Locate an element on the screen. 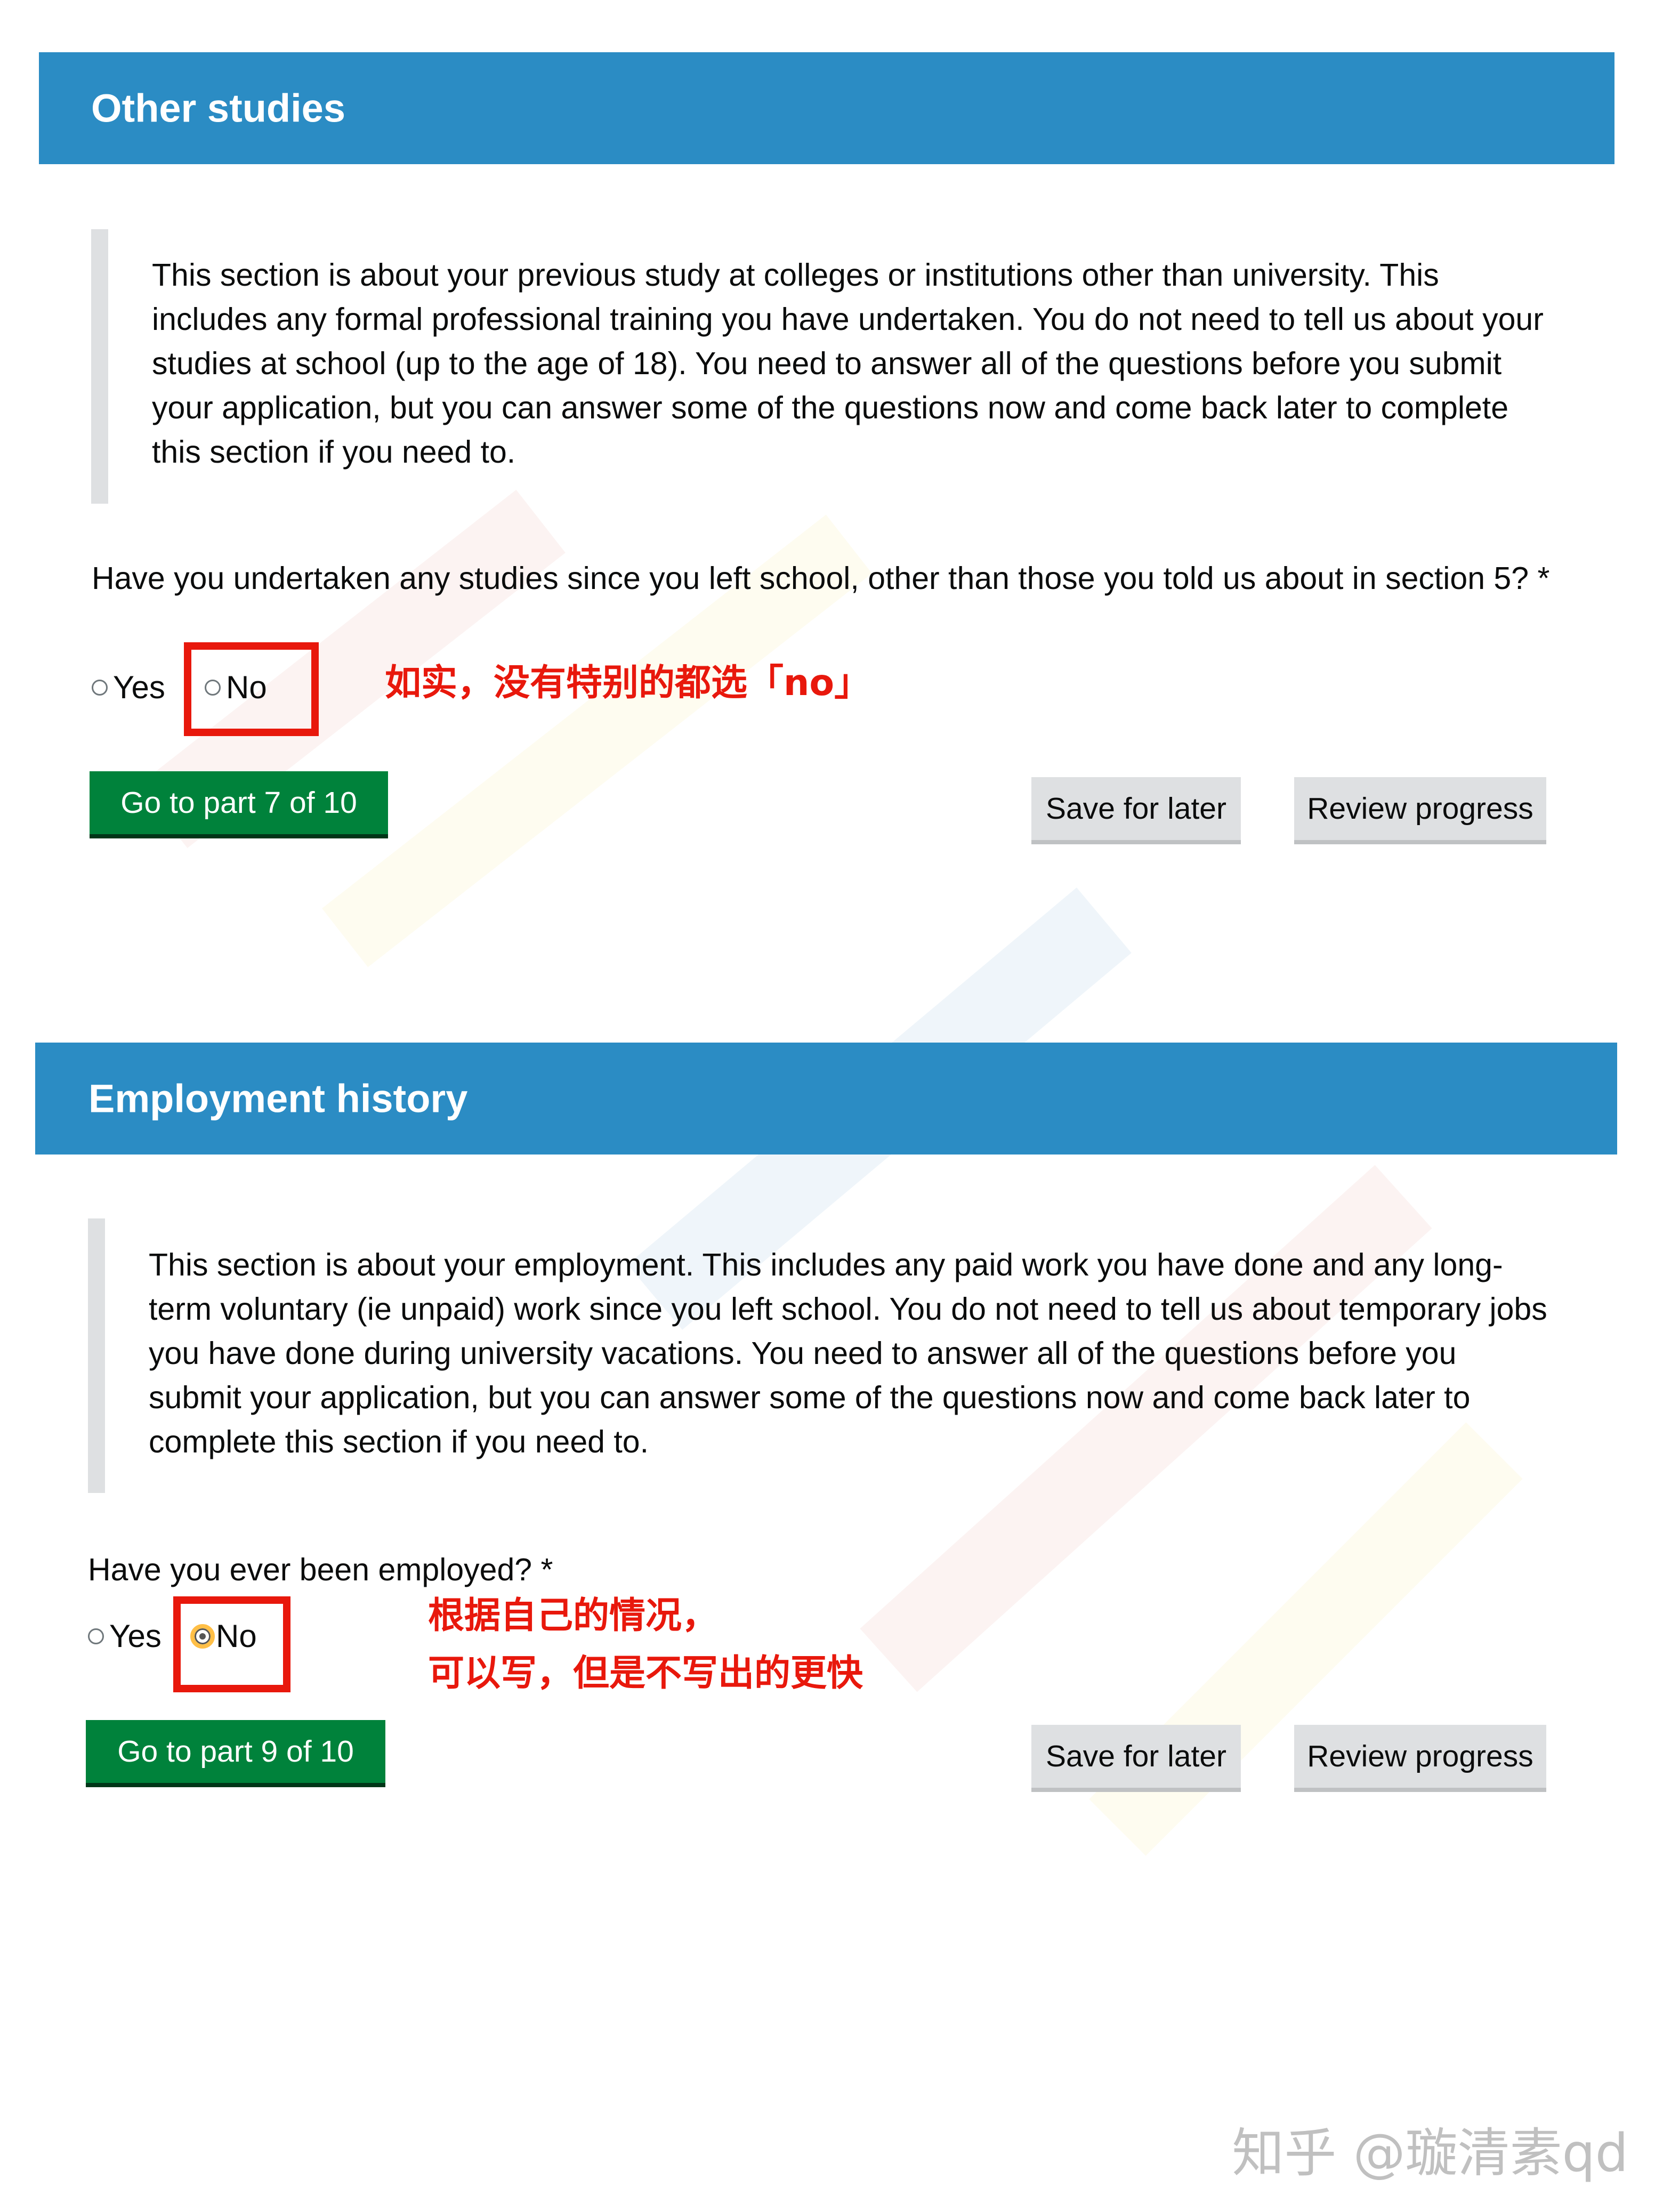  source-watermark: 知乎 @璇清素qd is located at coordinates (1430, 2153).